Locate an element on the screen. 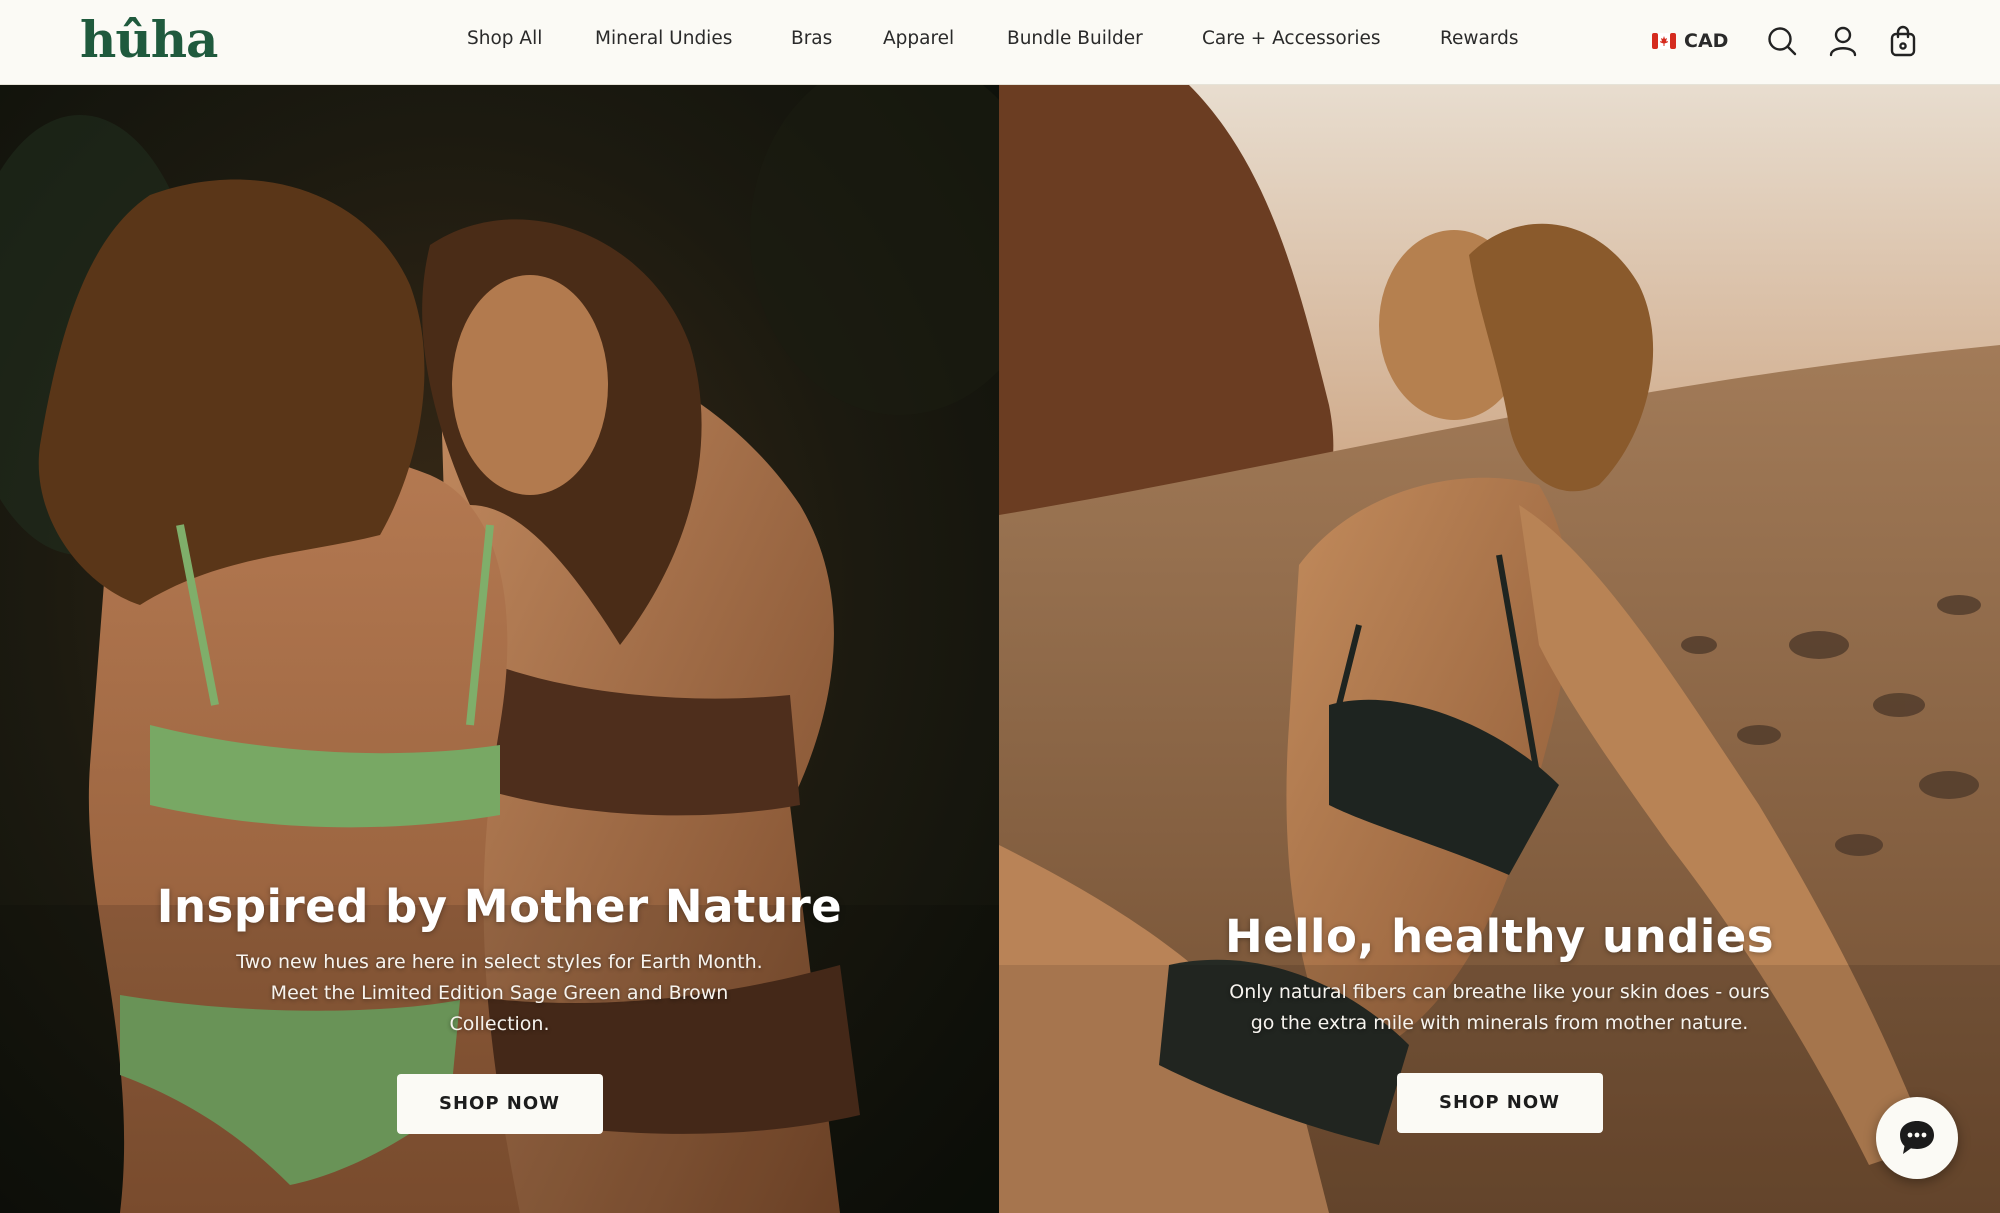 The height and width of the screenshot is (1213, 2000). hero-left-shop-now-button: SHOP NOW is located at coordinates (499, 1104).